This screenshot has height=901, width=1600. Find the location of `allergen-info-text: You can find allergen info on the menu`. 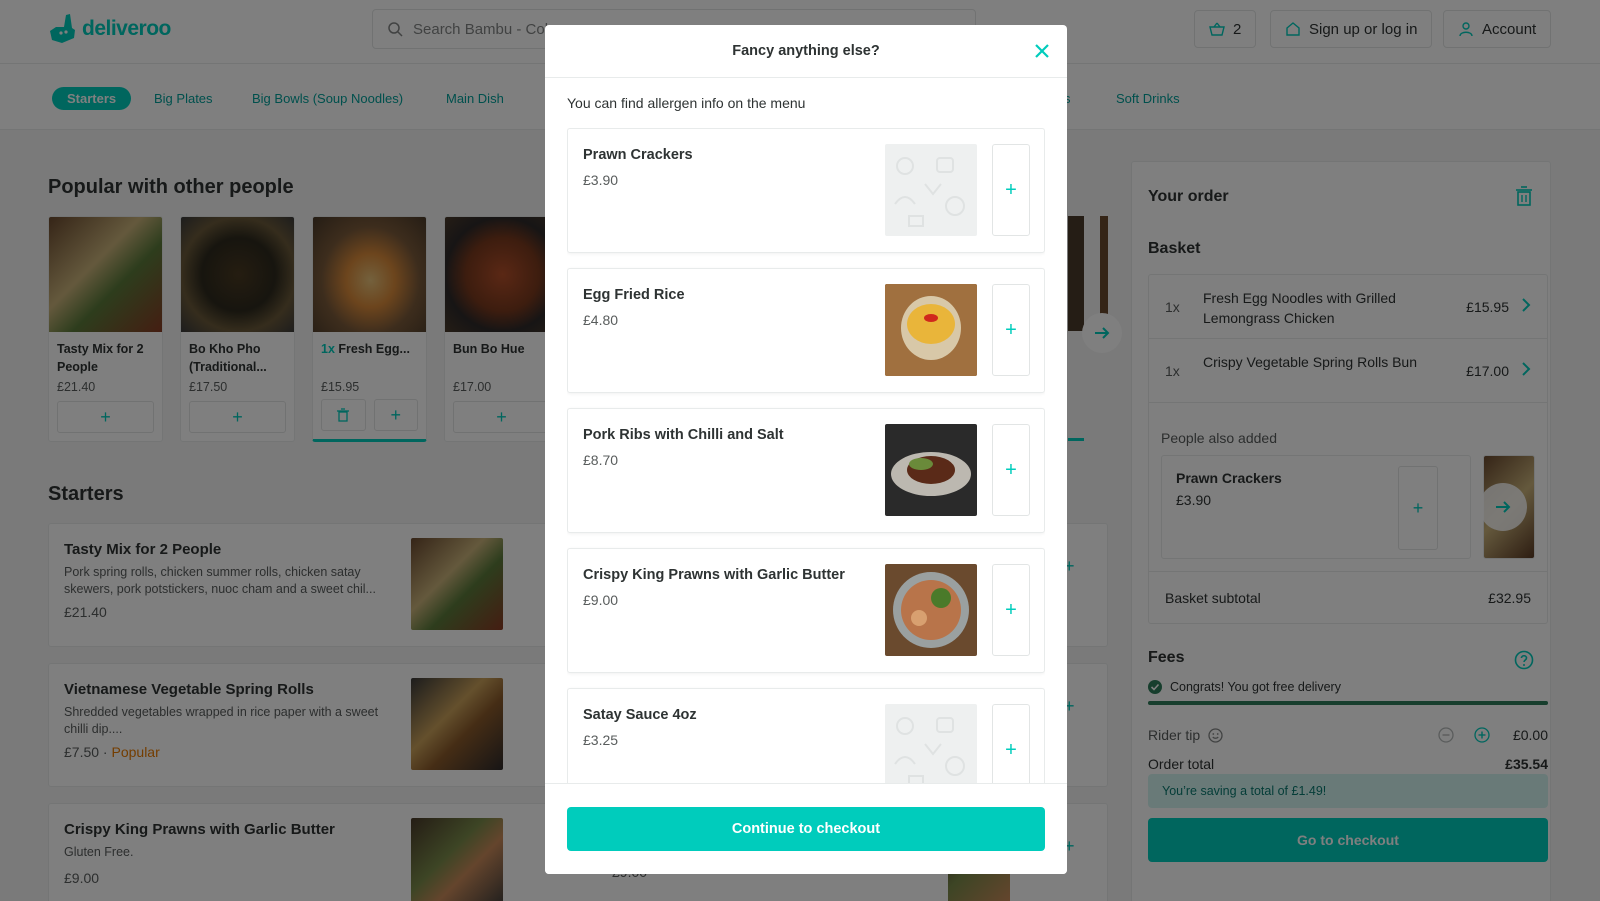

allergen-info-text: You can find allergen info on the menu is located at coordinates (686, 103).